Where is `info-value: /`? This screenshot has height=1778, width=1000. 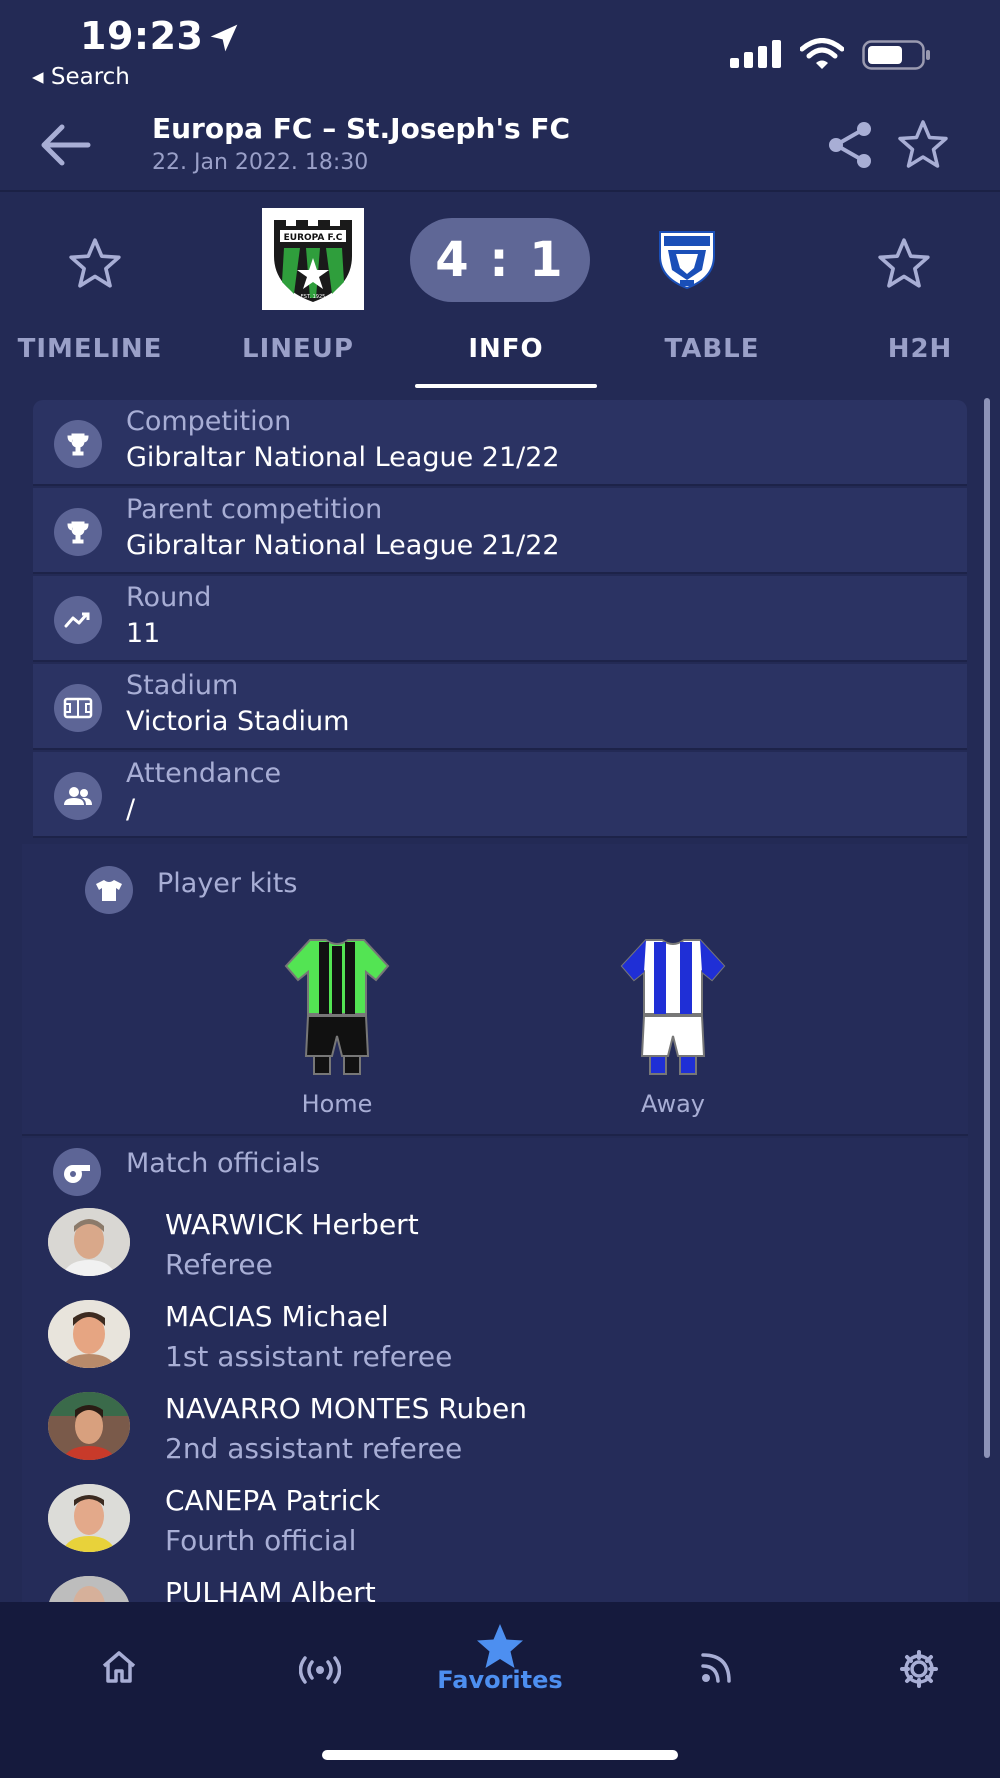 info-value: / is located at coordinates (131, 809).